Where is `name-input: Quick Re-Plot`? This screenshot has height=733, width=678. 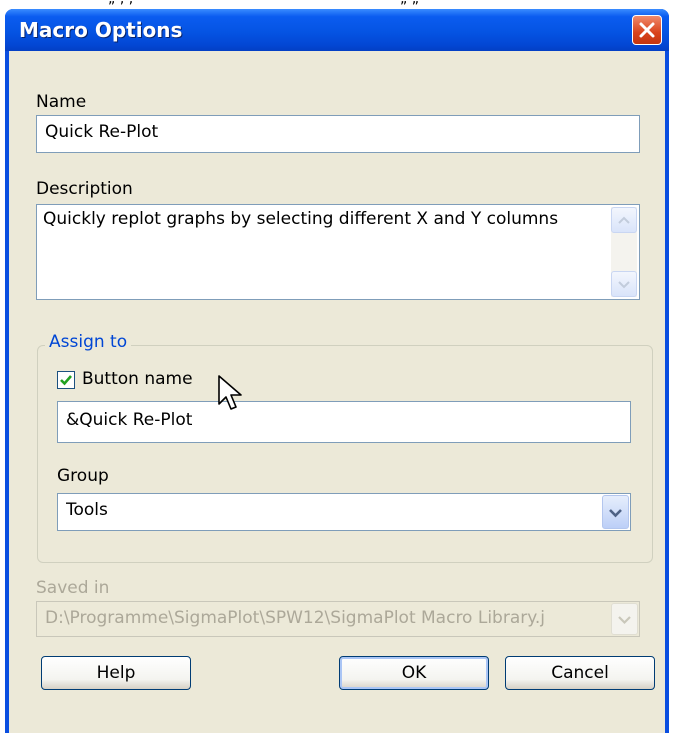 name-input: Quick Re-Plot is located at coordinates (338, 134).